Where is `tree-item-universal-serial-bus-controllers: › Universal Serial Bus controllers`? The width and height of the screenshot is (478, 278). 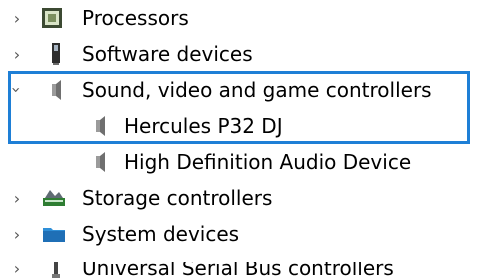
tree-item-universal-serial-bus-controllers: › Universal Serial Bus controllers is located at coordinates (239, 270).